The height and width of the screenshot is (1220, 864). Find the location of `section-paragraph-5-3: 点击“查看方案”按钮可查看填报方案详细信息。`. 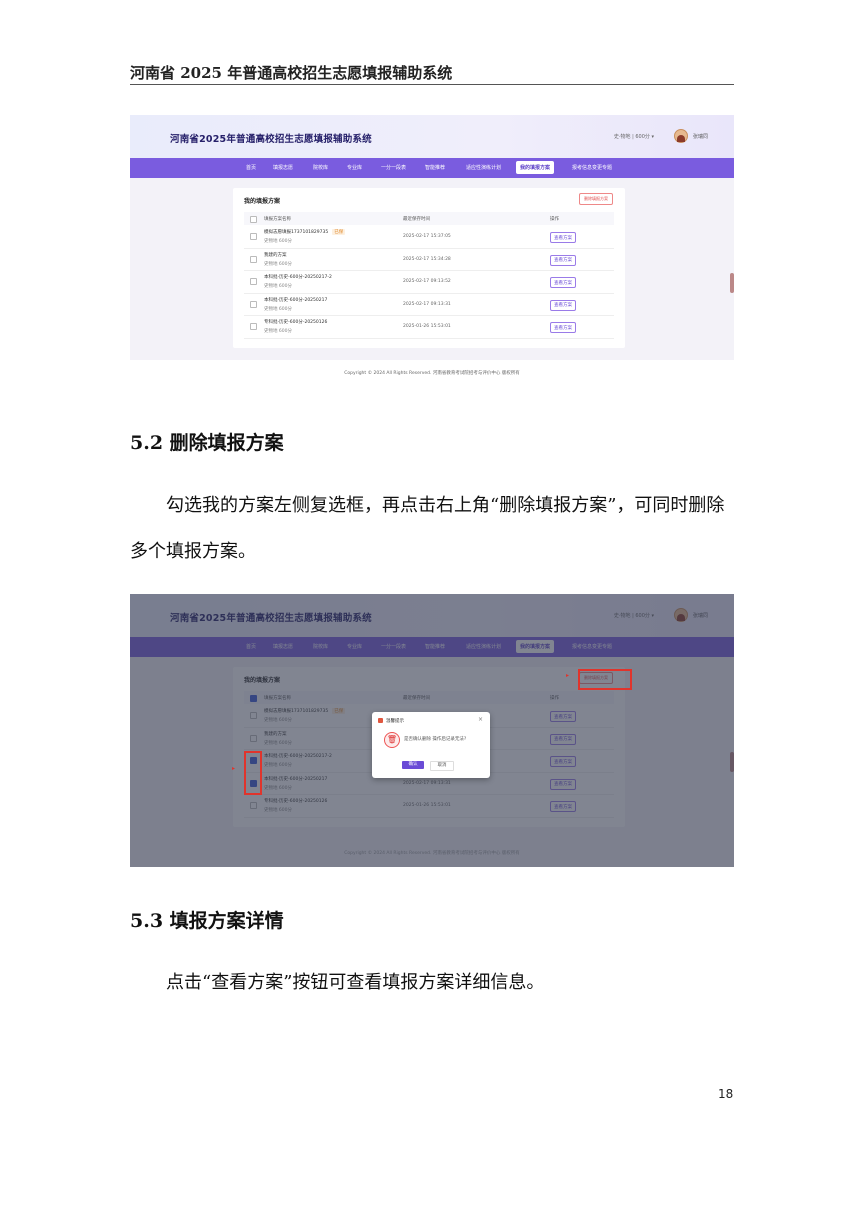

section-paragraph-5-3: 点击“查看方案”按钮可查看填报方案详细信息。 is located at coordinates (355, 982).